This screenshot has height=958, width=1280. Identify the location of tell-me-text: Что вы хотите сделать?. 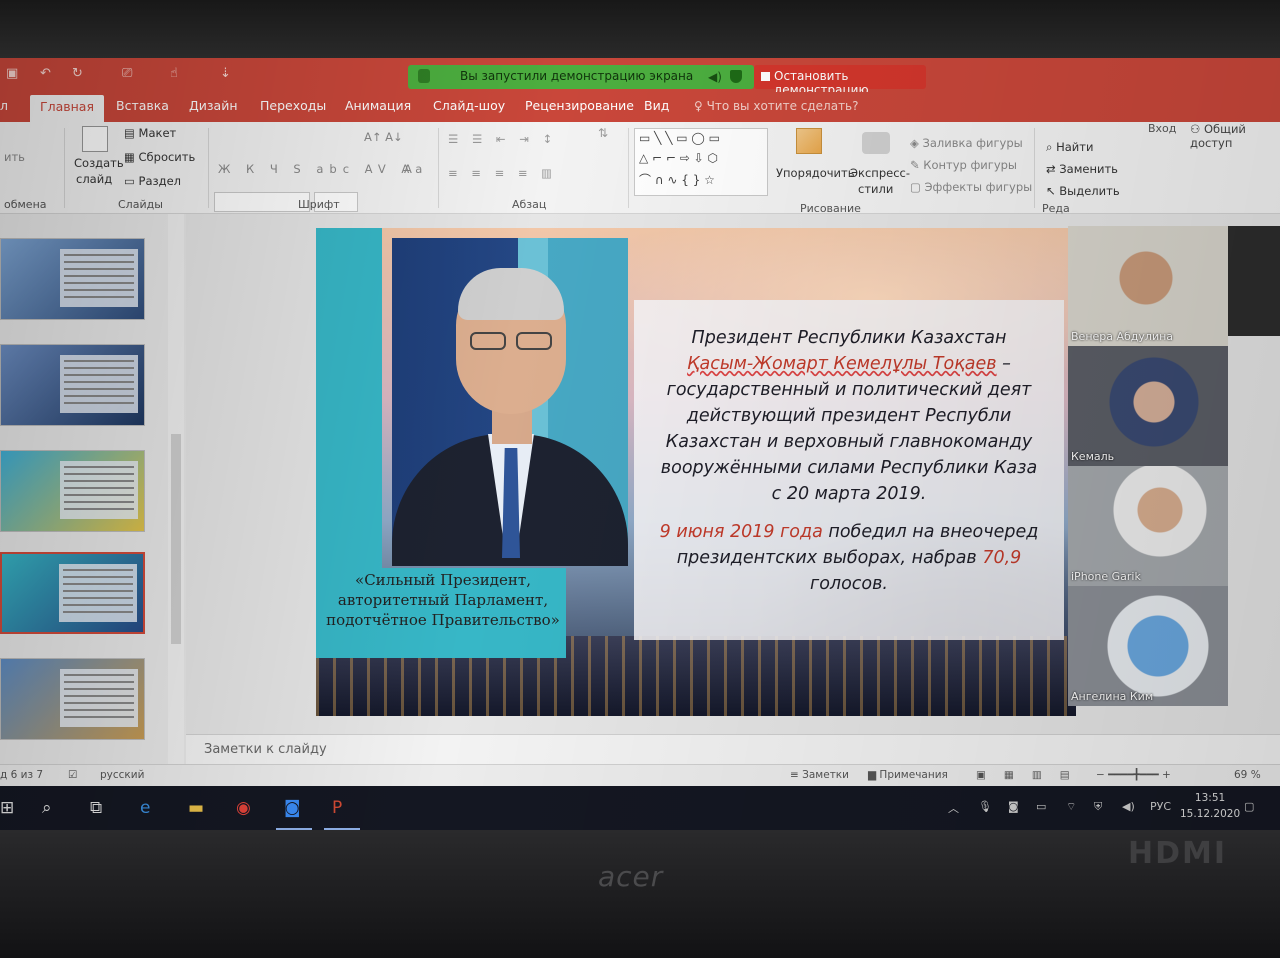
(782, 106).